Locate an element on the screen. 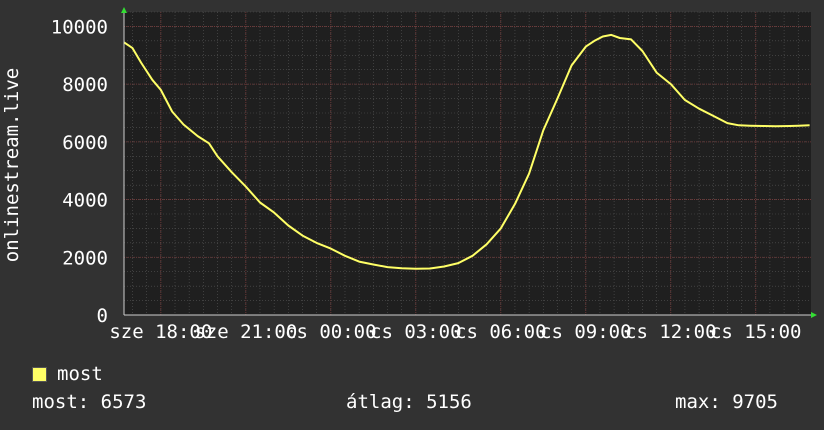 The width and height of the screenshot is (824, 430). legend-swatch is located at coordinates (39, 374).